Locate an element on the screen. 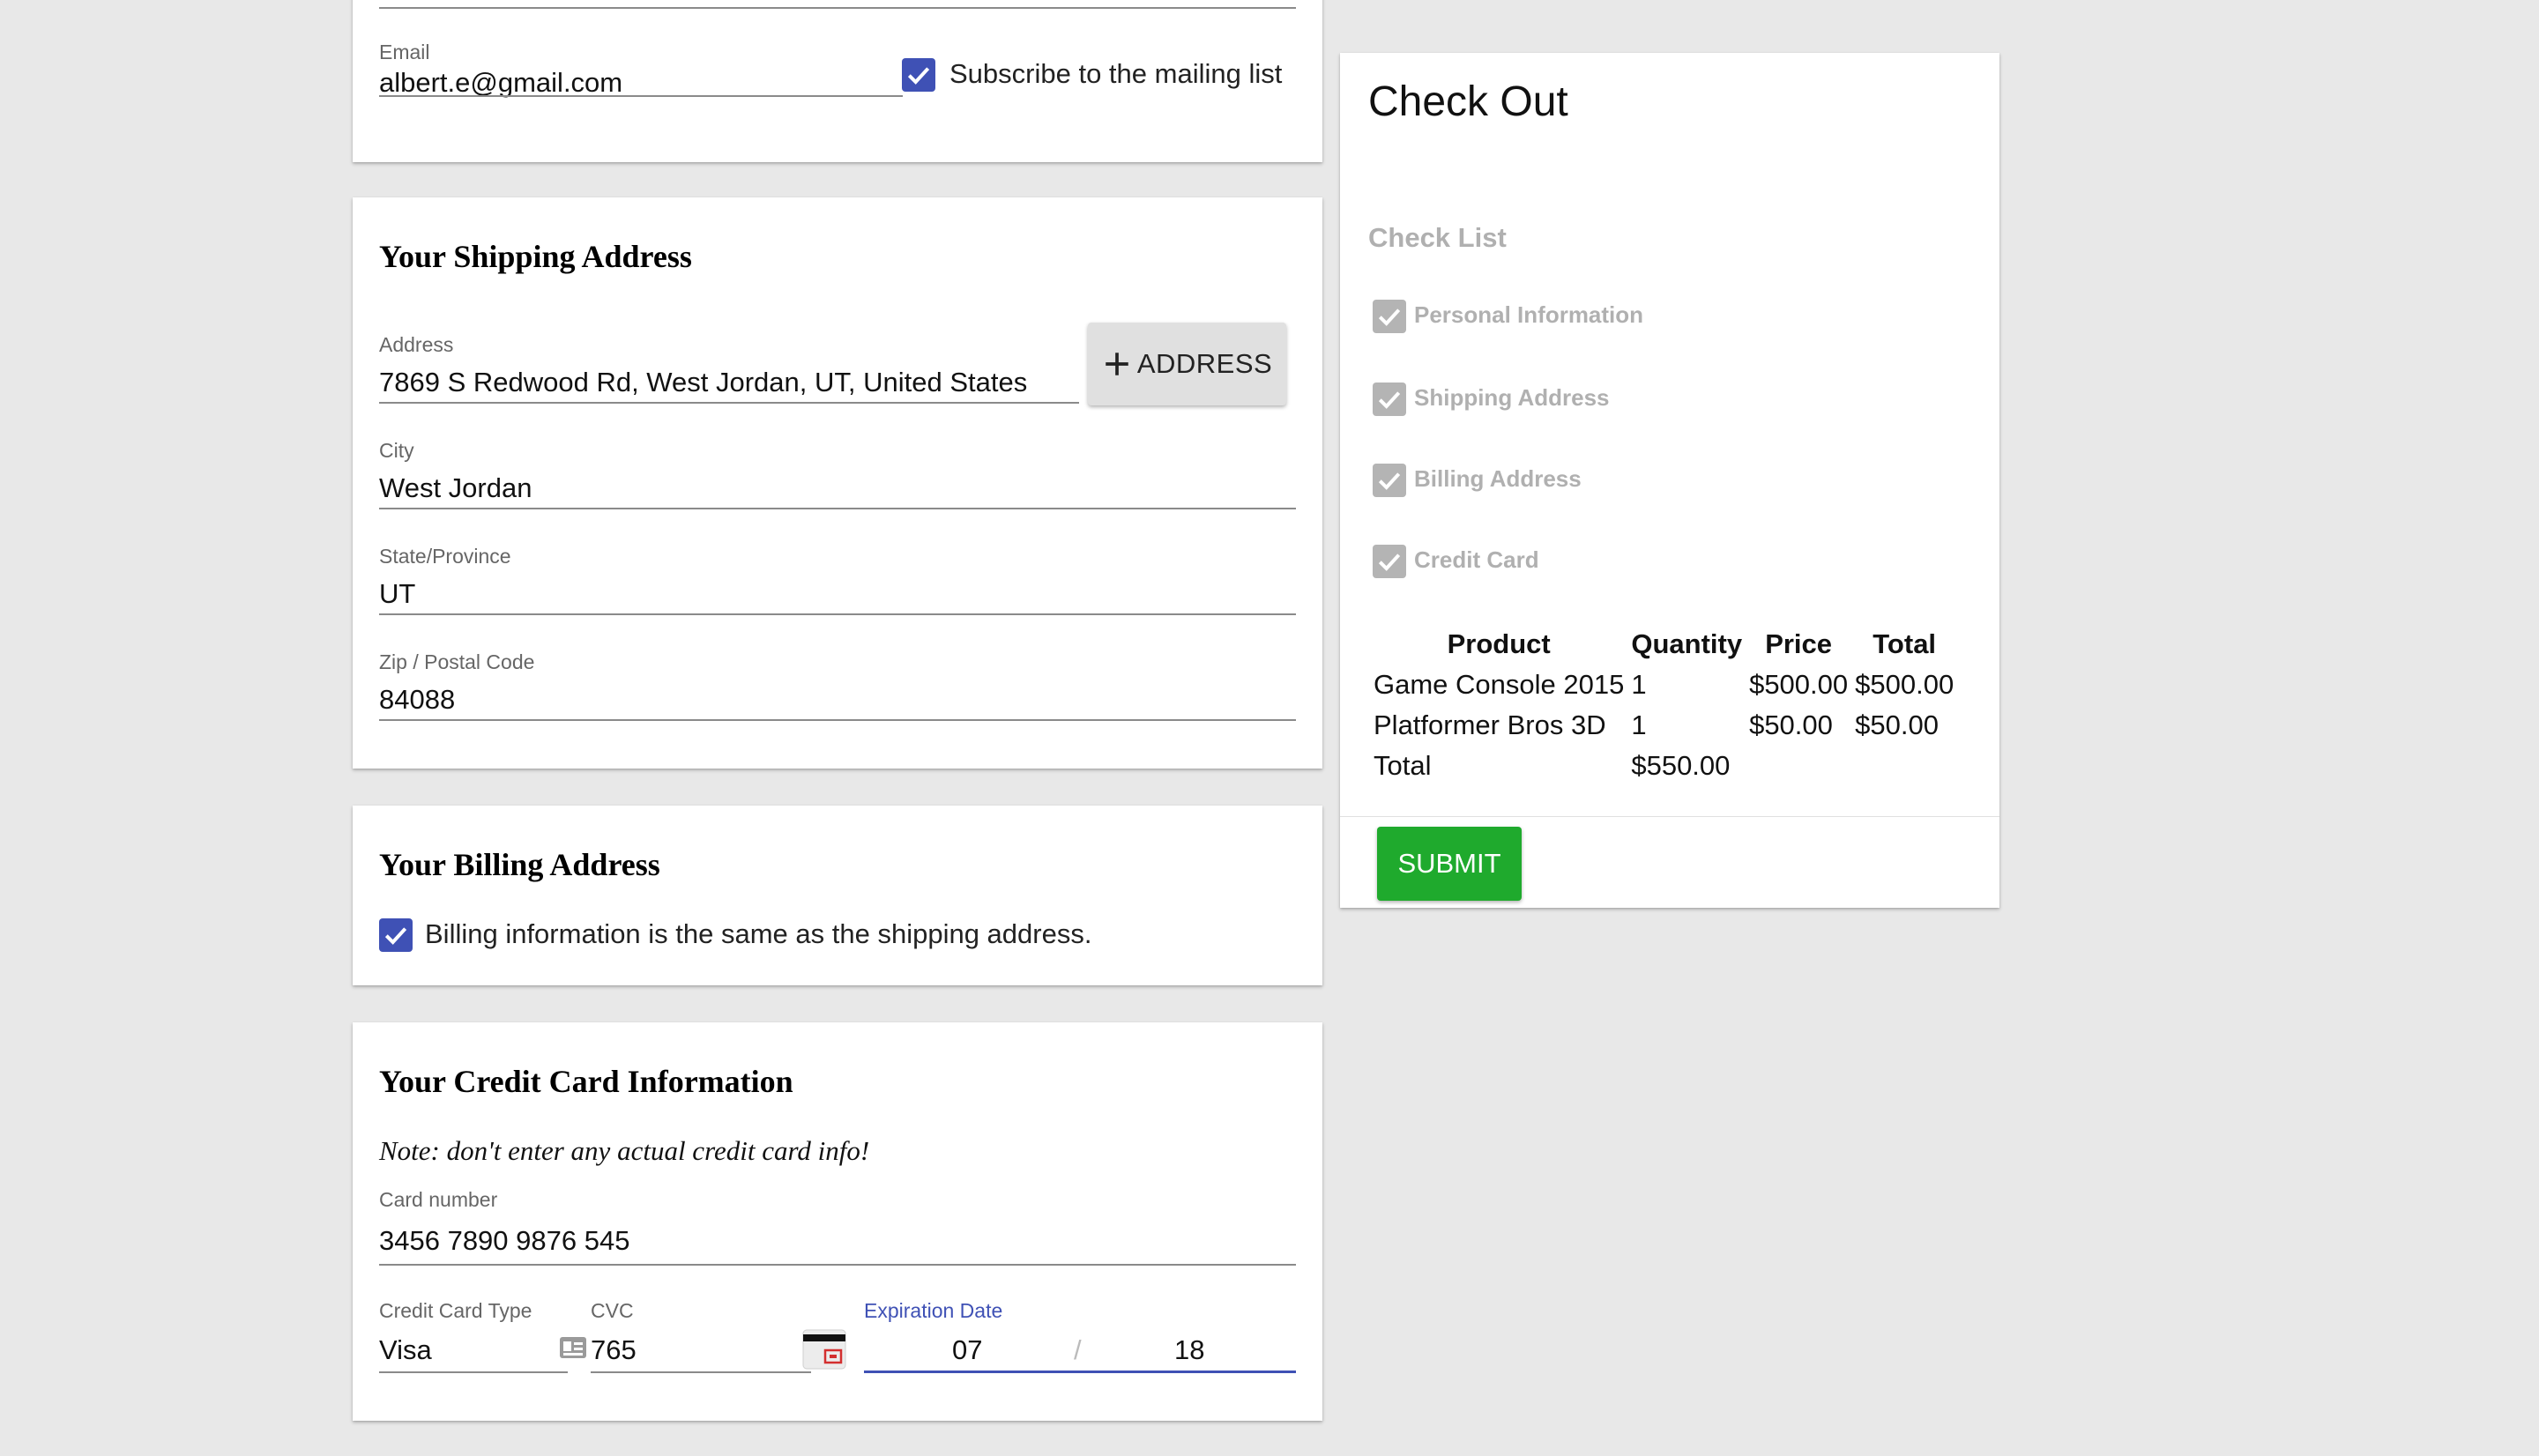  state-value: UT is located at coordinates (397, 594).